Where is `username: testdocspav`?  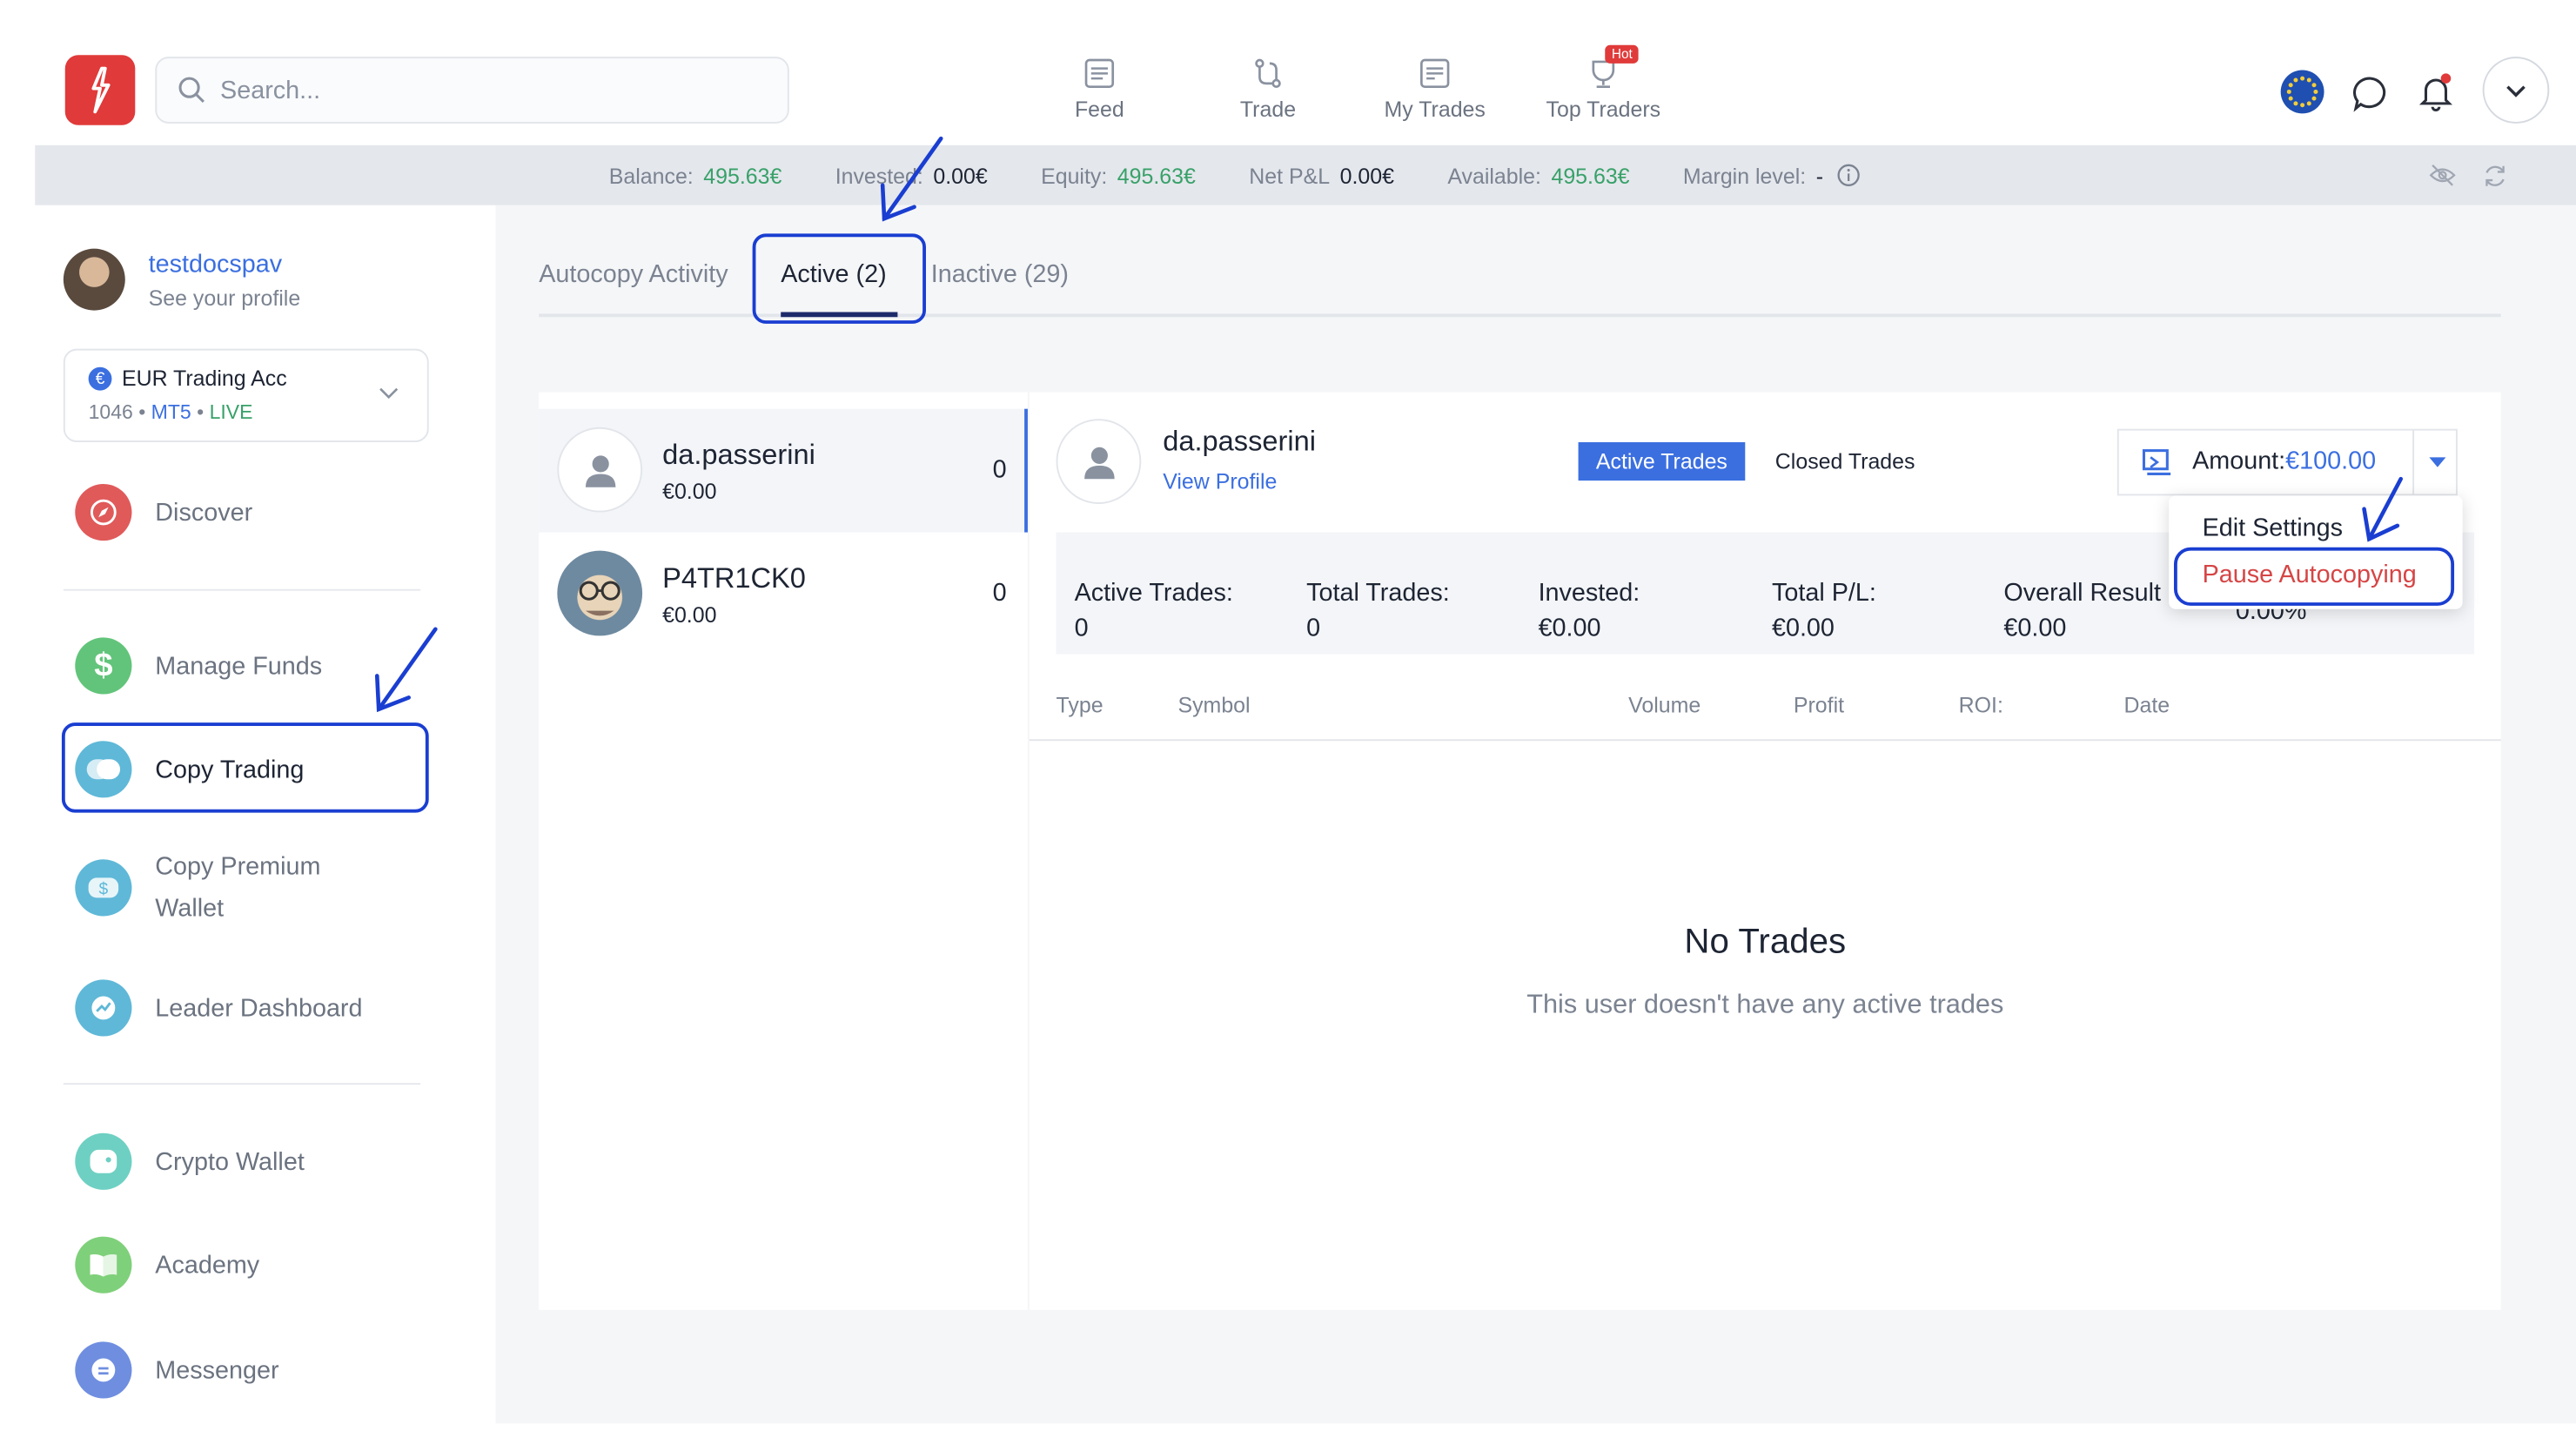 username: testdocspav is located at coordinates (215, 265).